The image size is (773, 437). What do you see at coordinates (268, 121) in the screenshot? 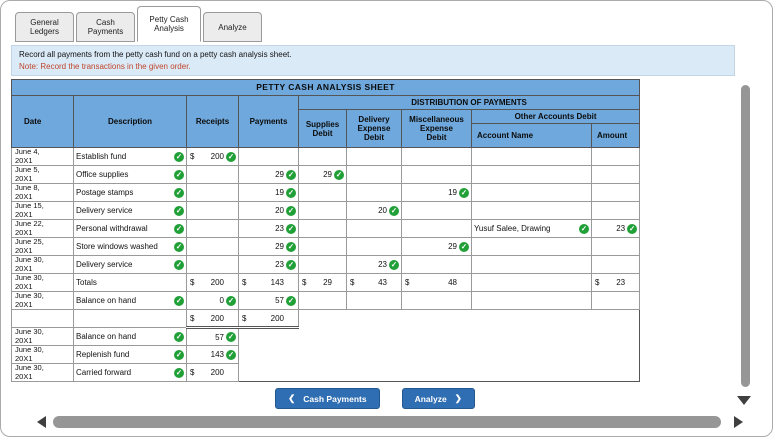
I see `column-header-payments: Payments` at bounding box center [268, 121].